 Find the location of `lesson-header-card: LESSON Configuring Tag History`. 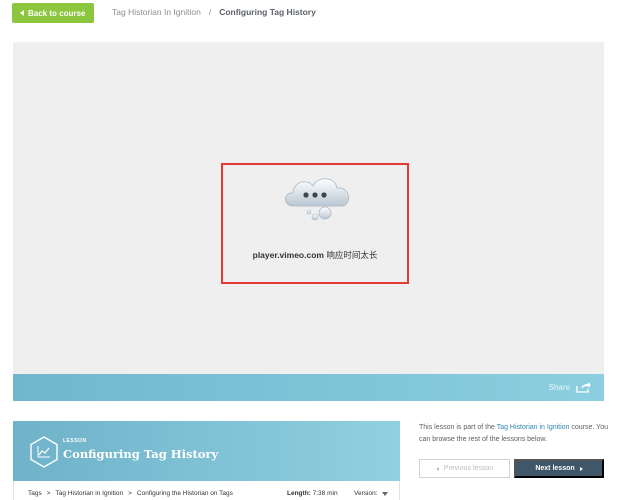

lesson-header-card: LESSON Configuring Tag History is located at coordinates (206, 451).